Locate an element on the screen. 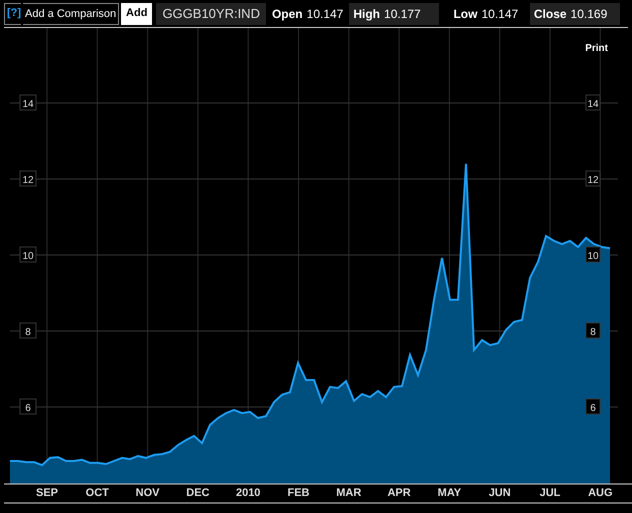 The image size is (632, 513). x-axis-label: AUG is located at coordinates (600, 493).